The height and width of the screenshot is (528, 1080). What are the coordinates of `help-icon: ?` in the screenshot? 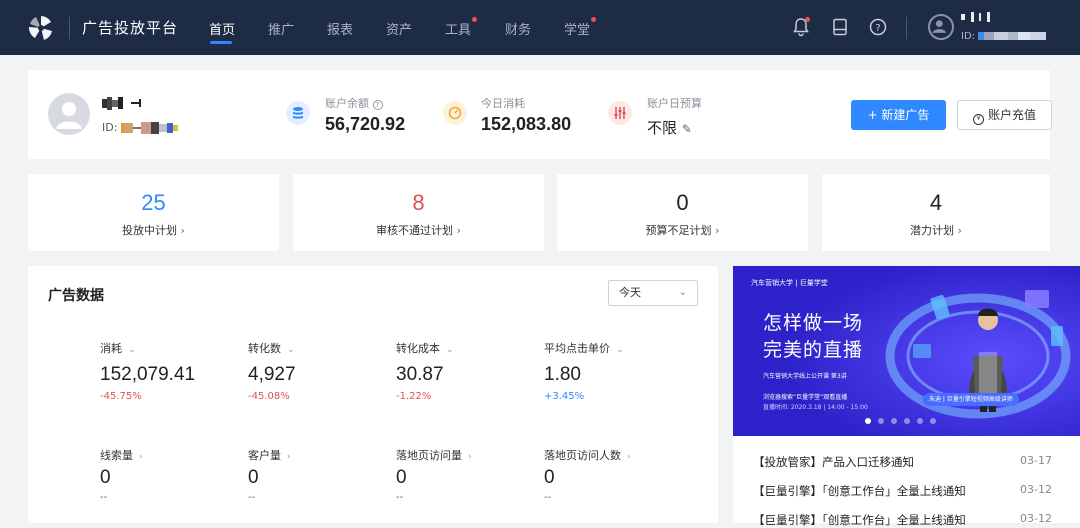 It's located at (878, 27).